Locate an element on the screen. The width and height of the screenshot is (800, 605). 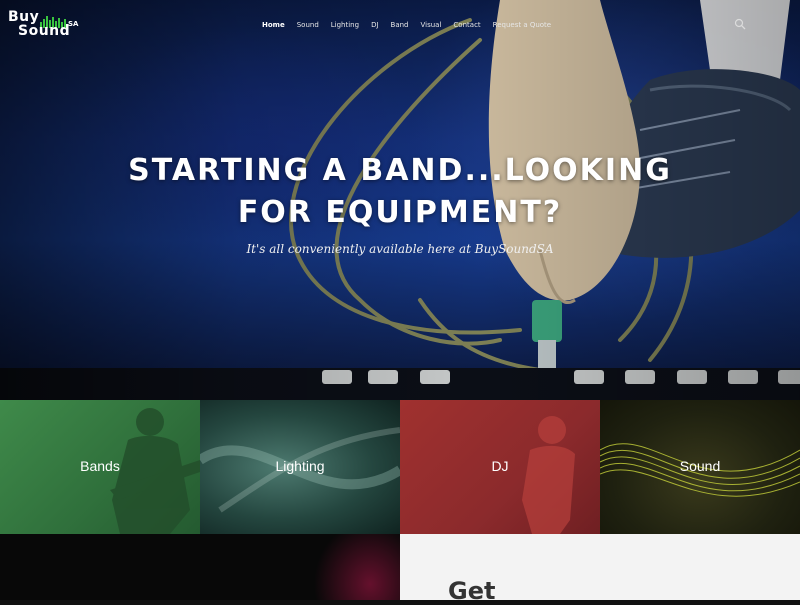
tile-label: Bands is located at coordinates (100, 466).